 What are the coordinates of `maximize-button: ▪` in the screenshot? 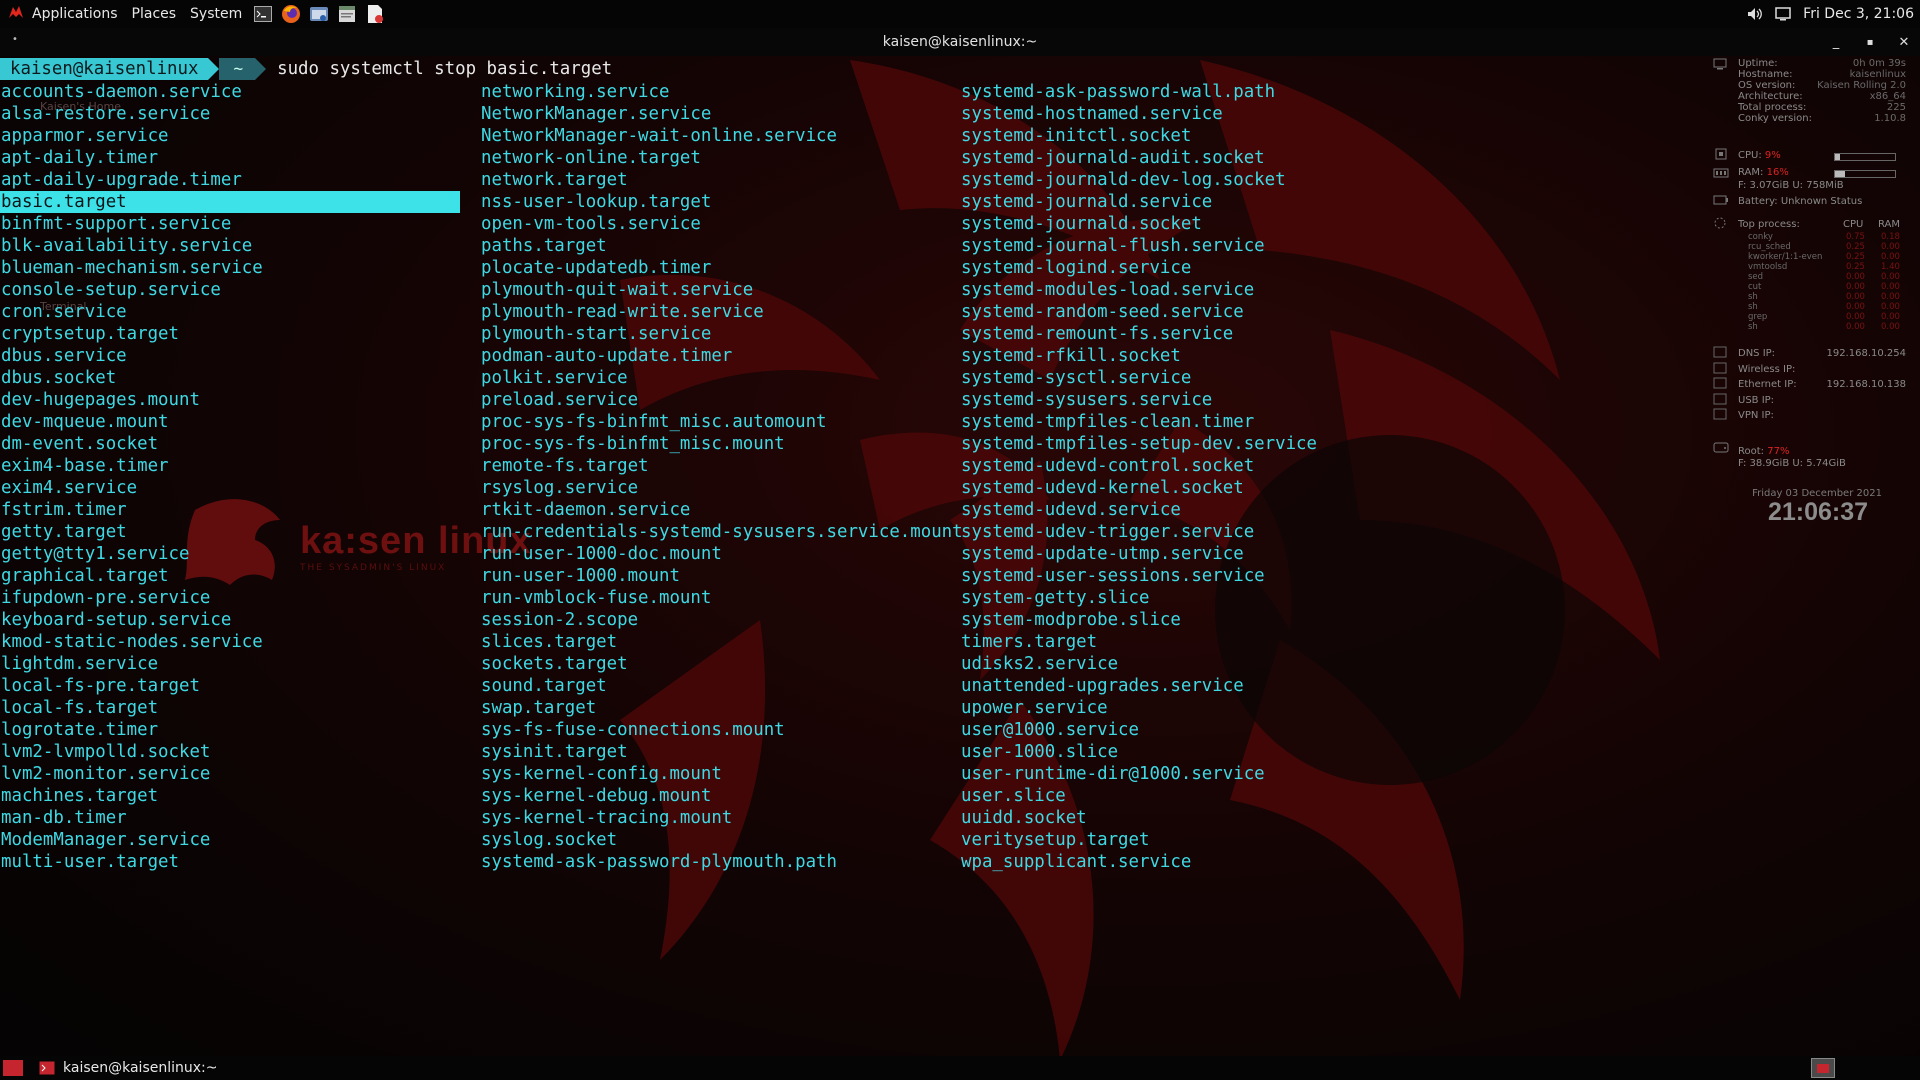 It's located at (1870, 42).